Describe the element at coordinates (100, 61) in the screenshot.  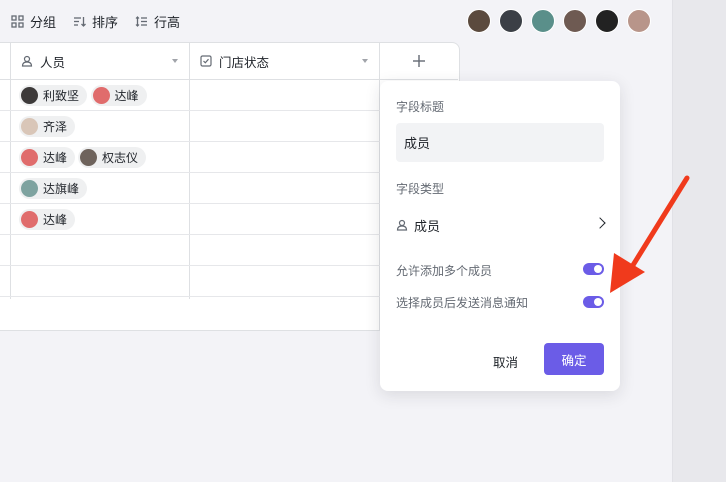
I see `column-header-people: 人员` at that location.